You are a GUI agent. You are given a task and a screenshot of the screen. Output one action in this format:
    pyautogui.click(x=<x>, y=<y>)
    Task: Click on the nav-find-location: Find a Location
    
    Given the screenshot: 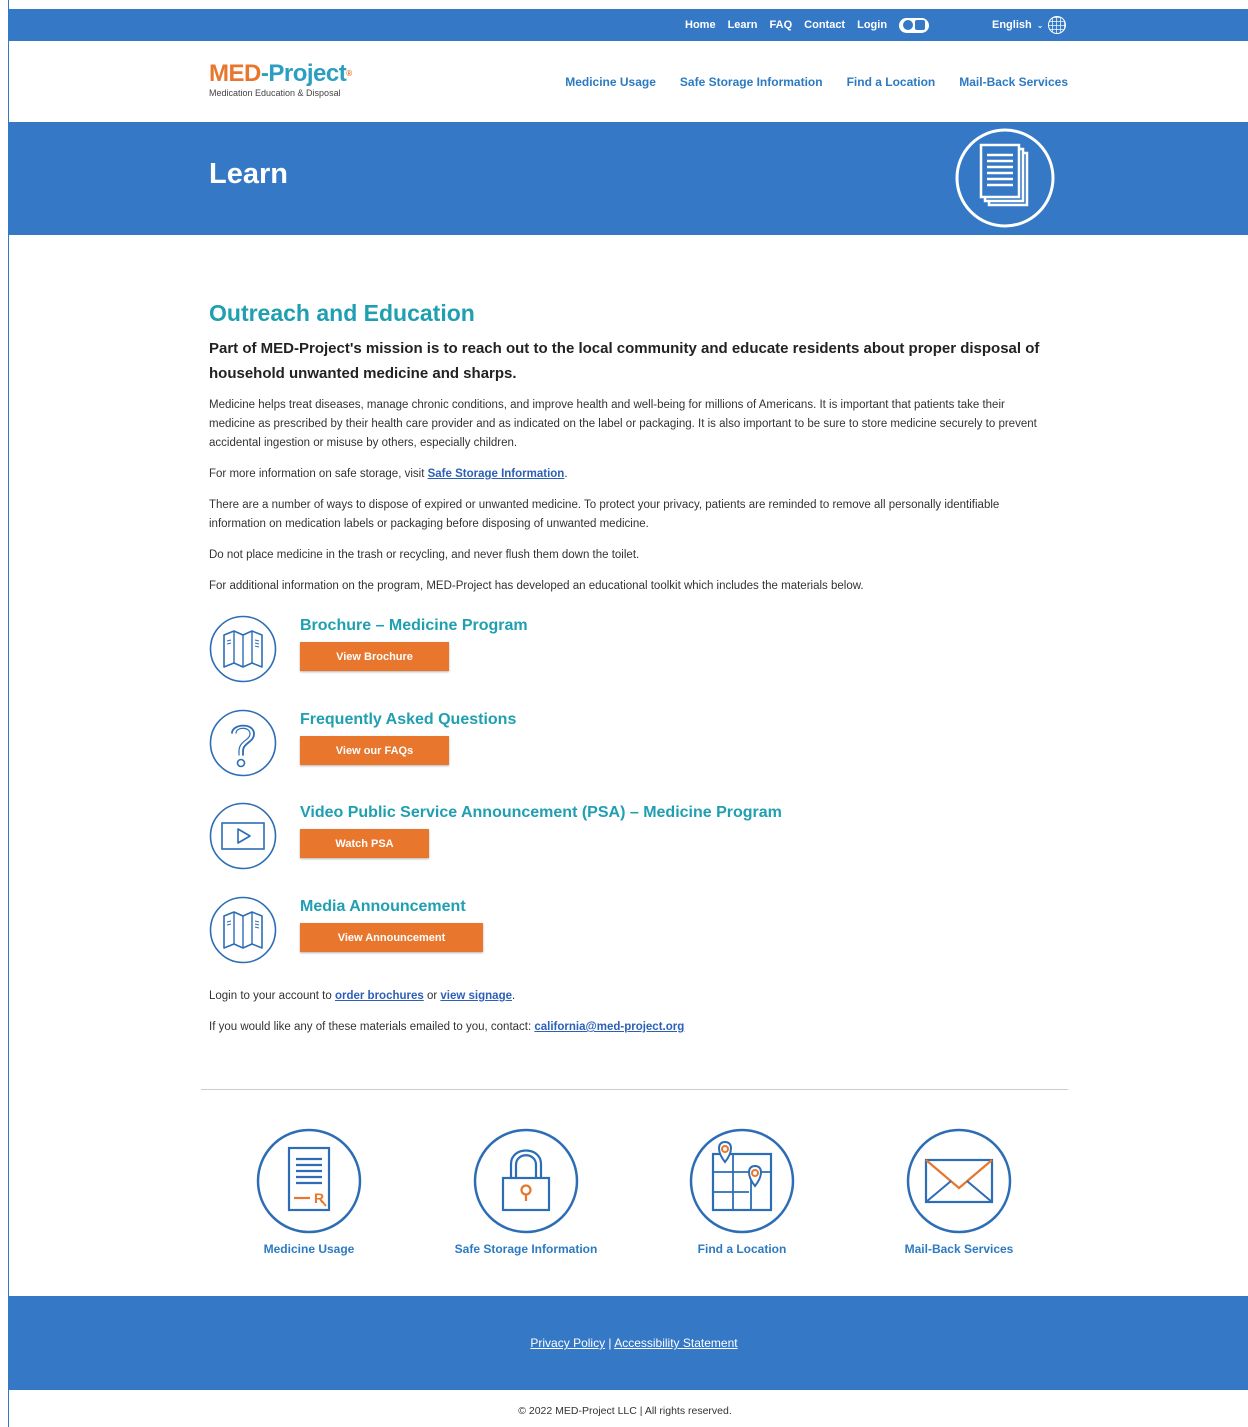 What is the action you would take?
    pyautogui.click(x=891, y=82)
    